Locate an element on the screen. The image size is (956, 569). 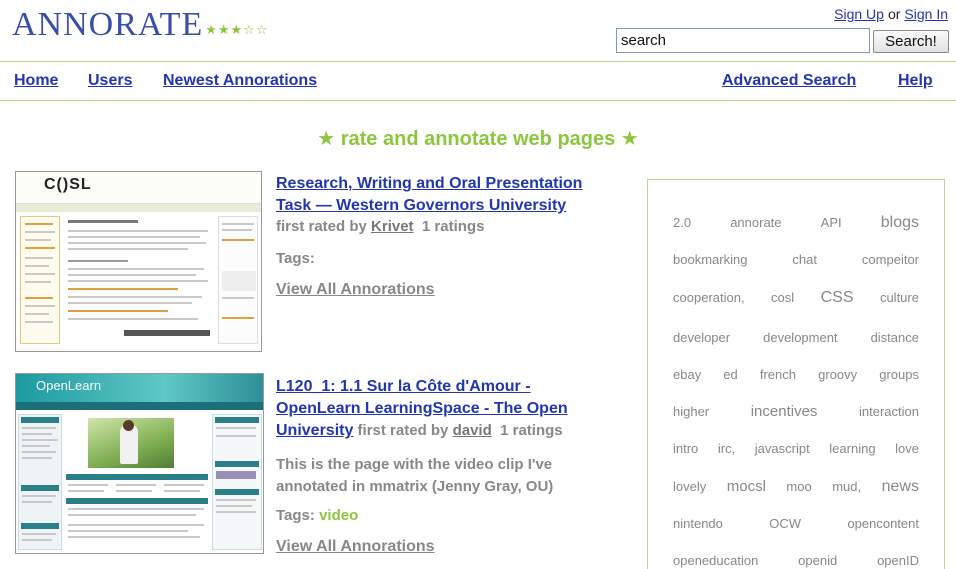
nav-divider is located at coordinates (478, 100).